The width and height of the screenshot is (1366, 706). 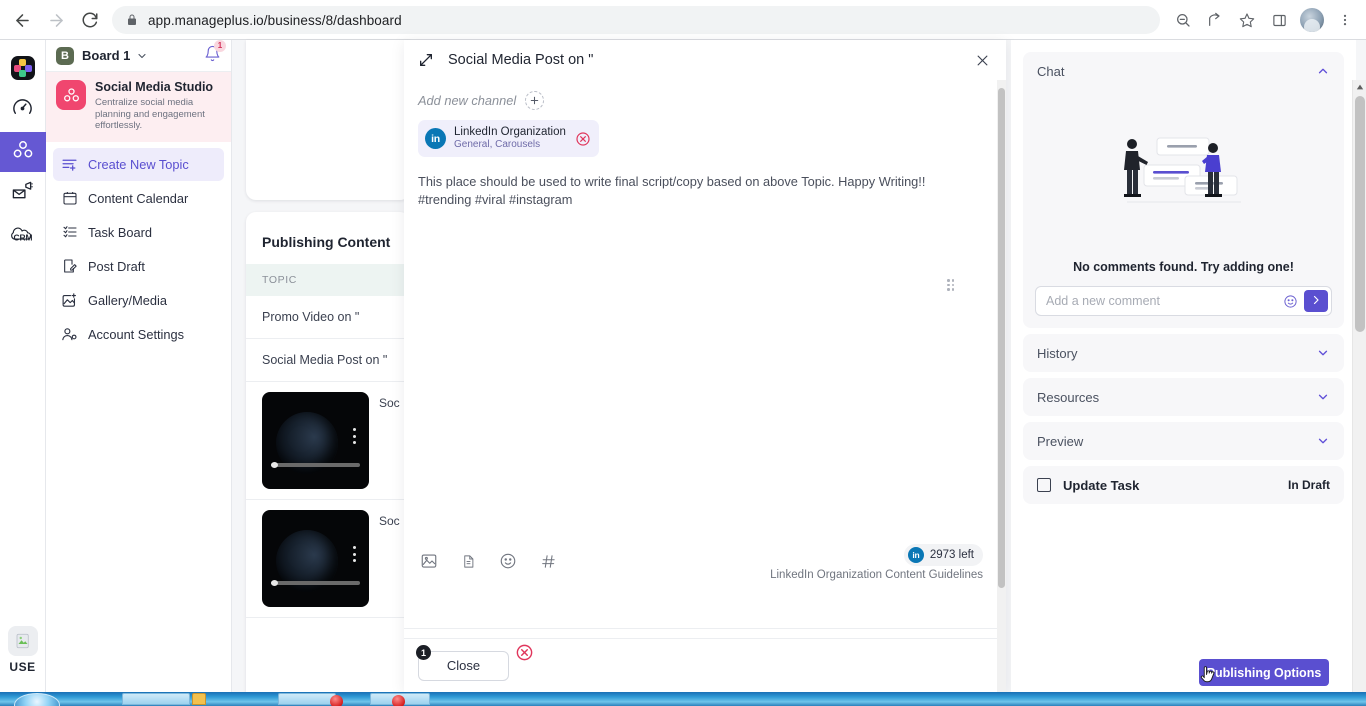 I want to click on hashtag-icon, so click(x=548, y=564).